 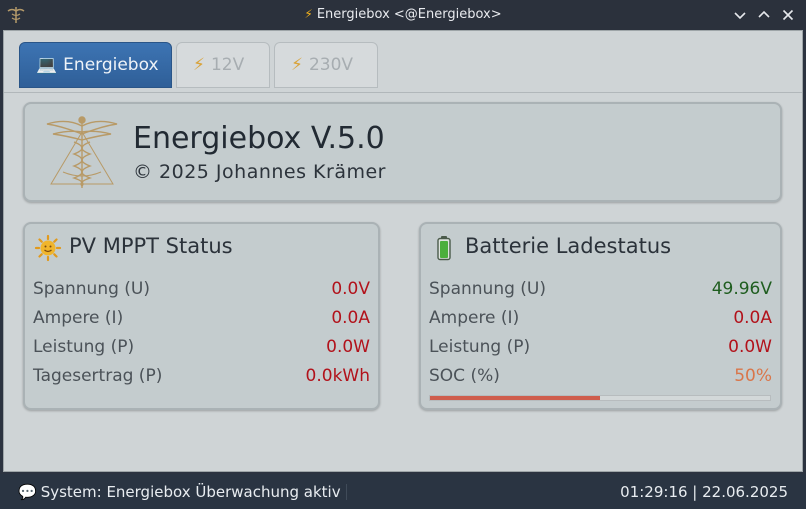 I want to click on row-value: 0.0kWh, so click(x=337, y=376).